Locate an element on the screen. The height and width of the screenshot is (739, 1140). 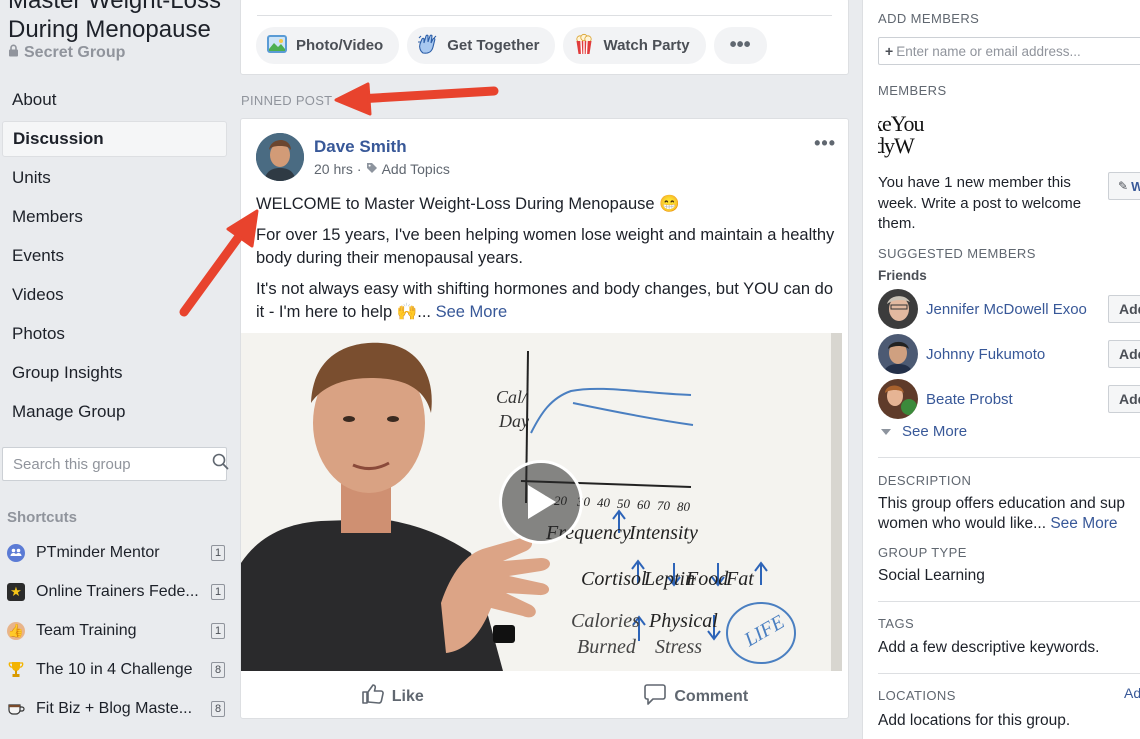
nav-item-events: Events is located at coordinates (114, 256).